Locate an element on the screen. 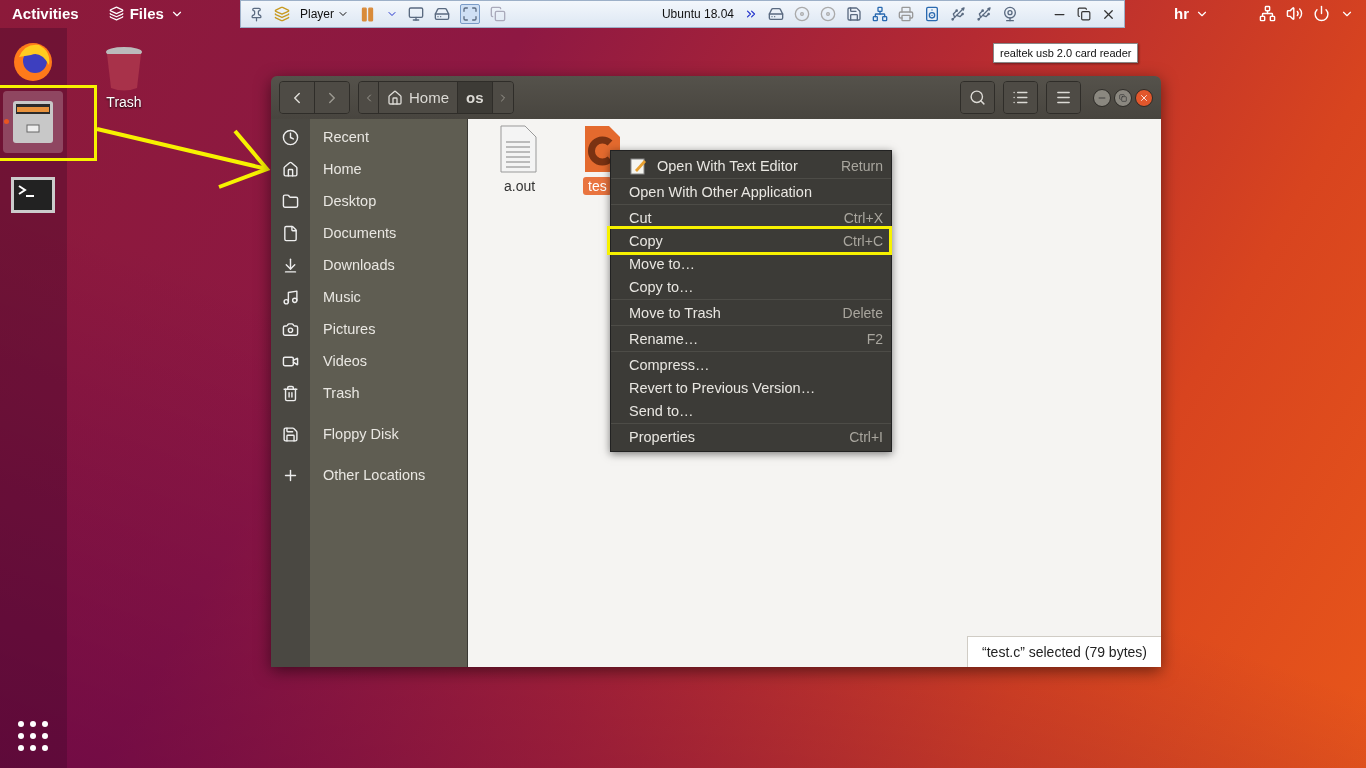 This screenshot has width=1366, height=768. menu-item: Open With Other Application is located at coordinates (751, 191).